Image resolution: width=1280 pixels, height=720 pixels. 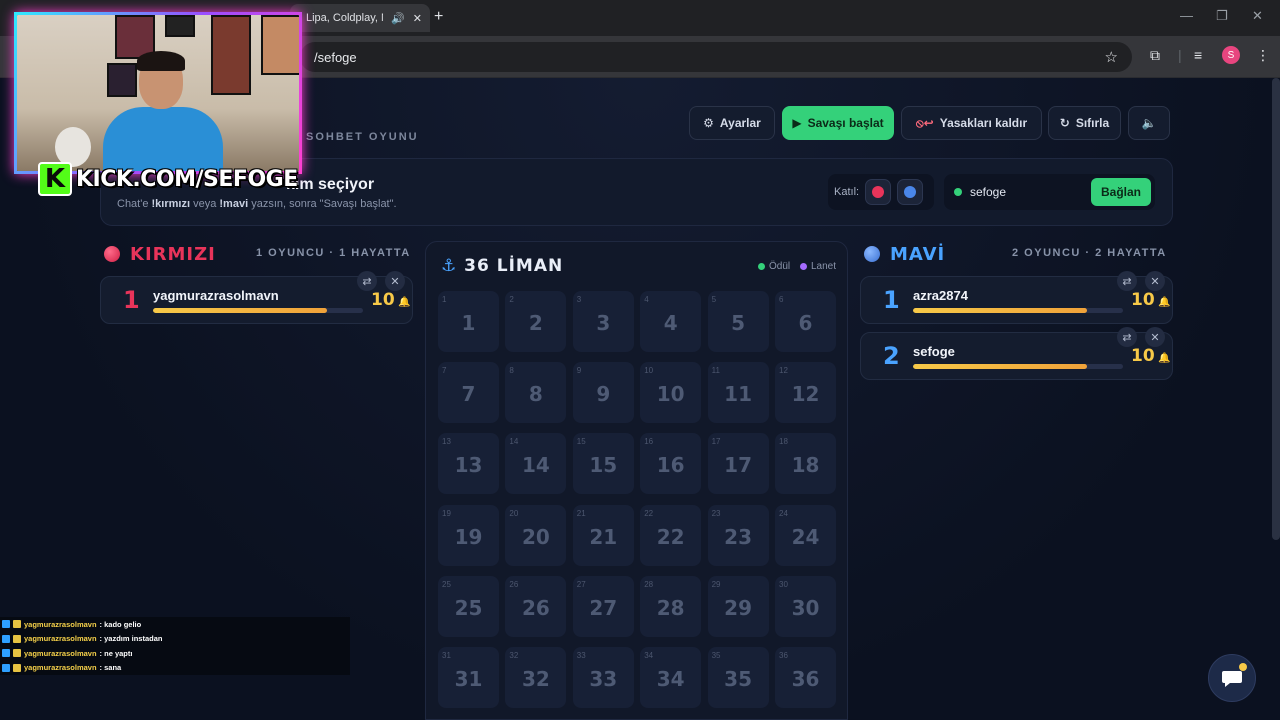 What do you see at coordinates (536, 535) in the screenshot?
I see `harbor-cell: 20 20` at bounding box center [536, 535].